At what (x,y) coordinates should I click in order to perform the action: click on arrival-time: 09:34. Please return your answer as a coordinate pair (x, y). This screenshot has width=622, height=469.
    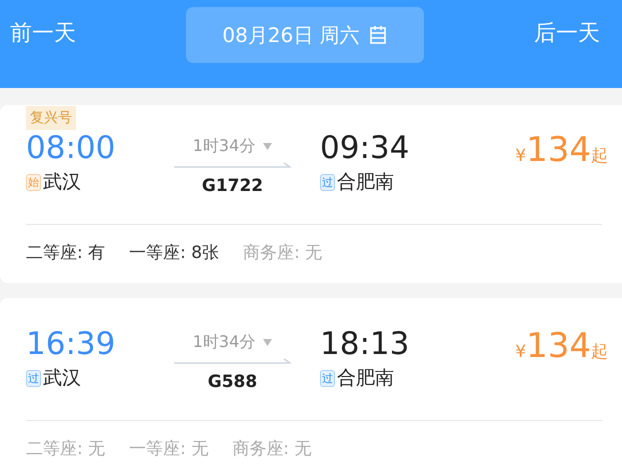
    Looking at the image, I should click on (365, 148).